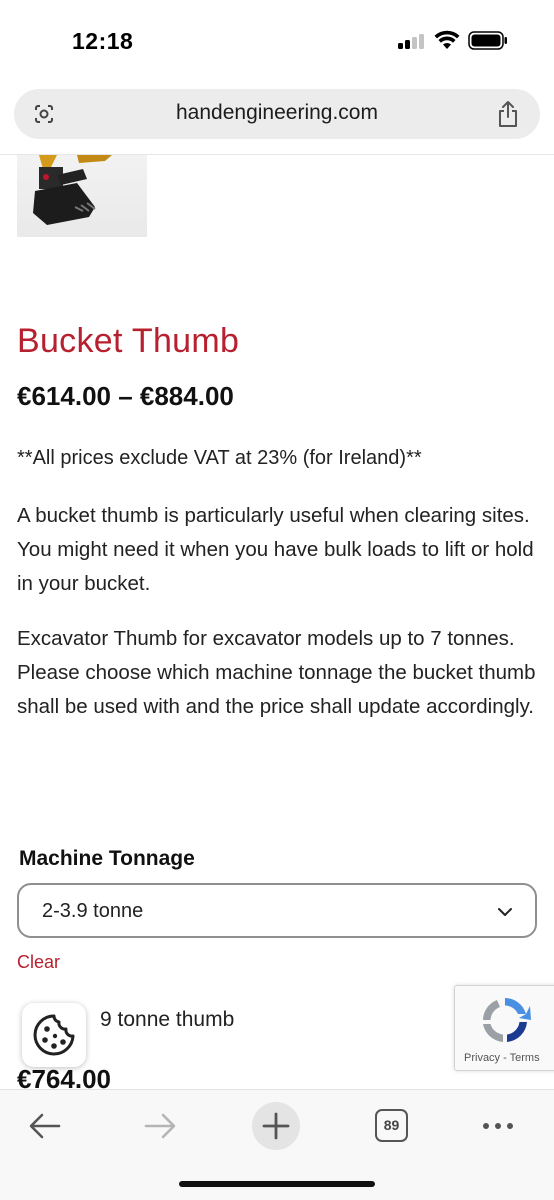 This screenshot has width=554, height=1200. Describe the element at coordinates (508, 114) in the screenshot. I see `share-icon` at that location.